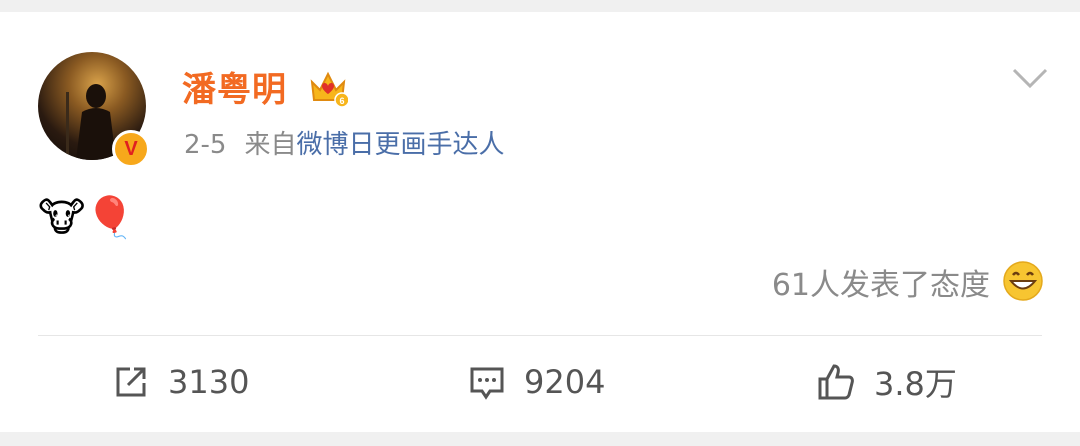 Image resolution: width=1080 pixels, height=446 pixels. I want to click on repost-button: 3130, so click(180, 382).